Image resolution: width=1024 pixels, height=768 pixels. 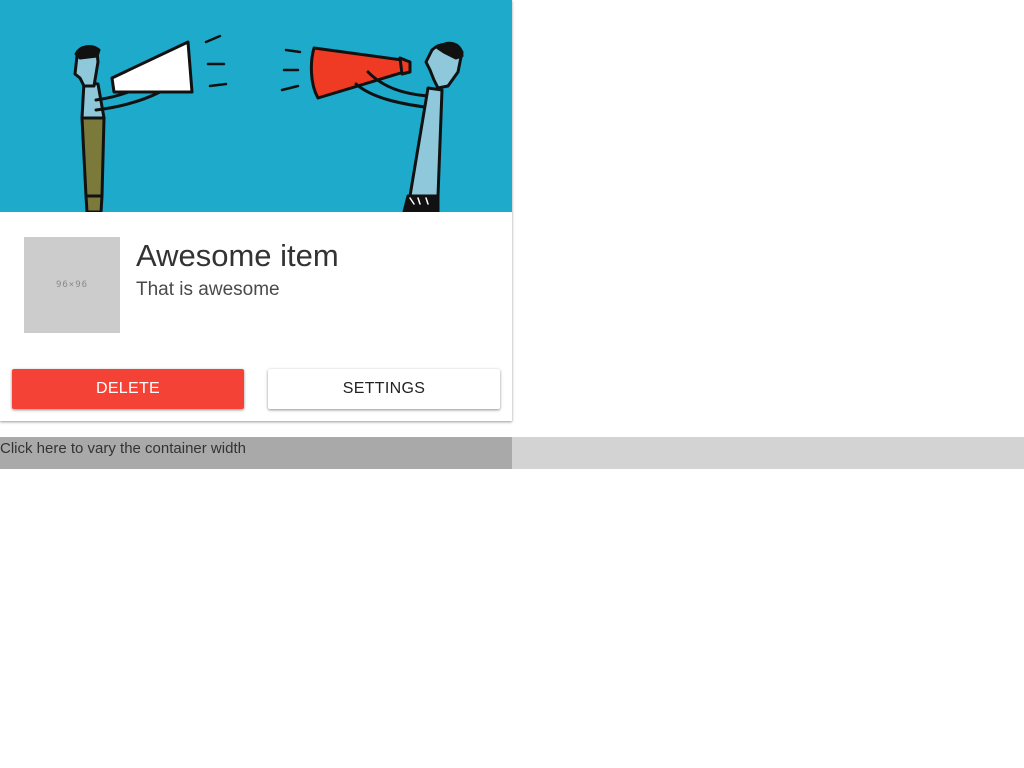 I want to click on megaphone-illustration, so click(x=256, y=106).